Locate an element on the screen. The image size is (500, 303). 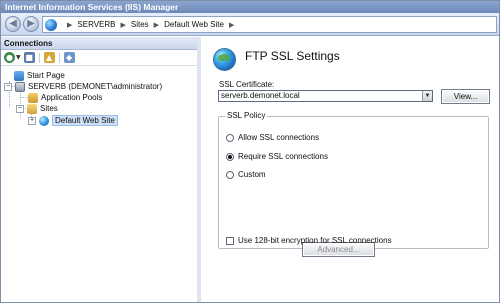
ssl-policy-title: SSL Policy is located at coordinates (246, 115).